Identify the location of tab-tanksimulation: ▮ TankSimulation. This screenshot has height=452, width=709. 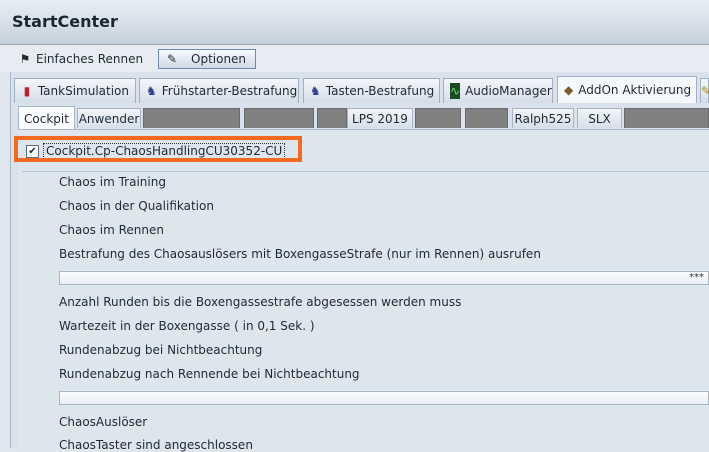
(75, 90).